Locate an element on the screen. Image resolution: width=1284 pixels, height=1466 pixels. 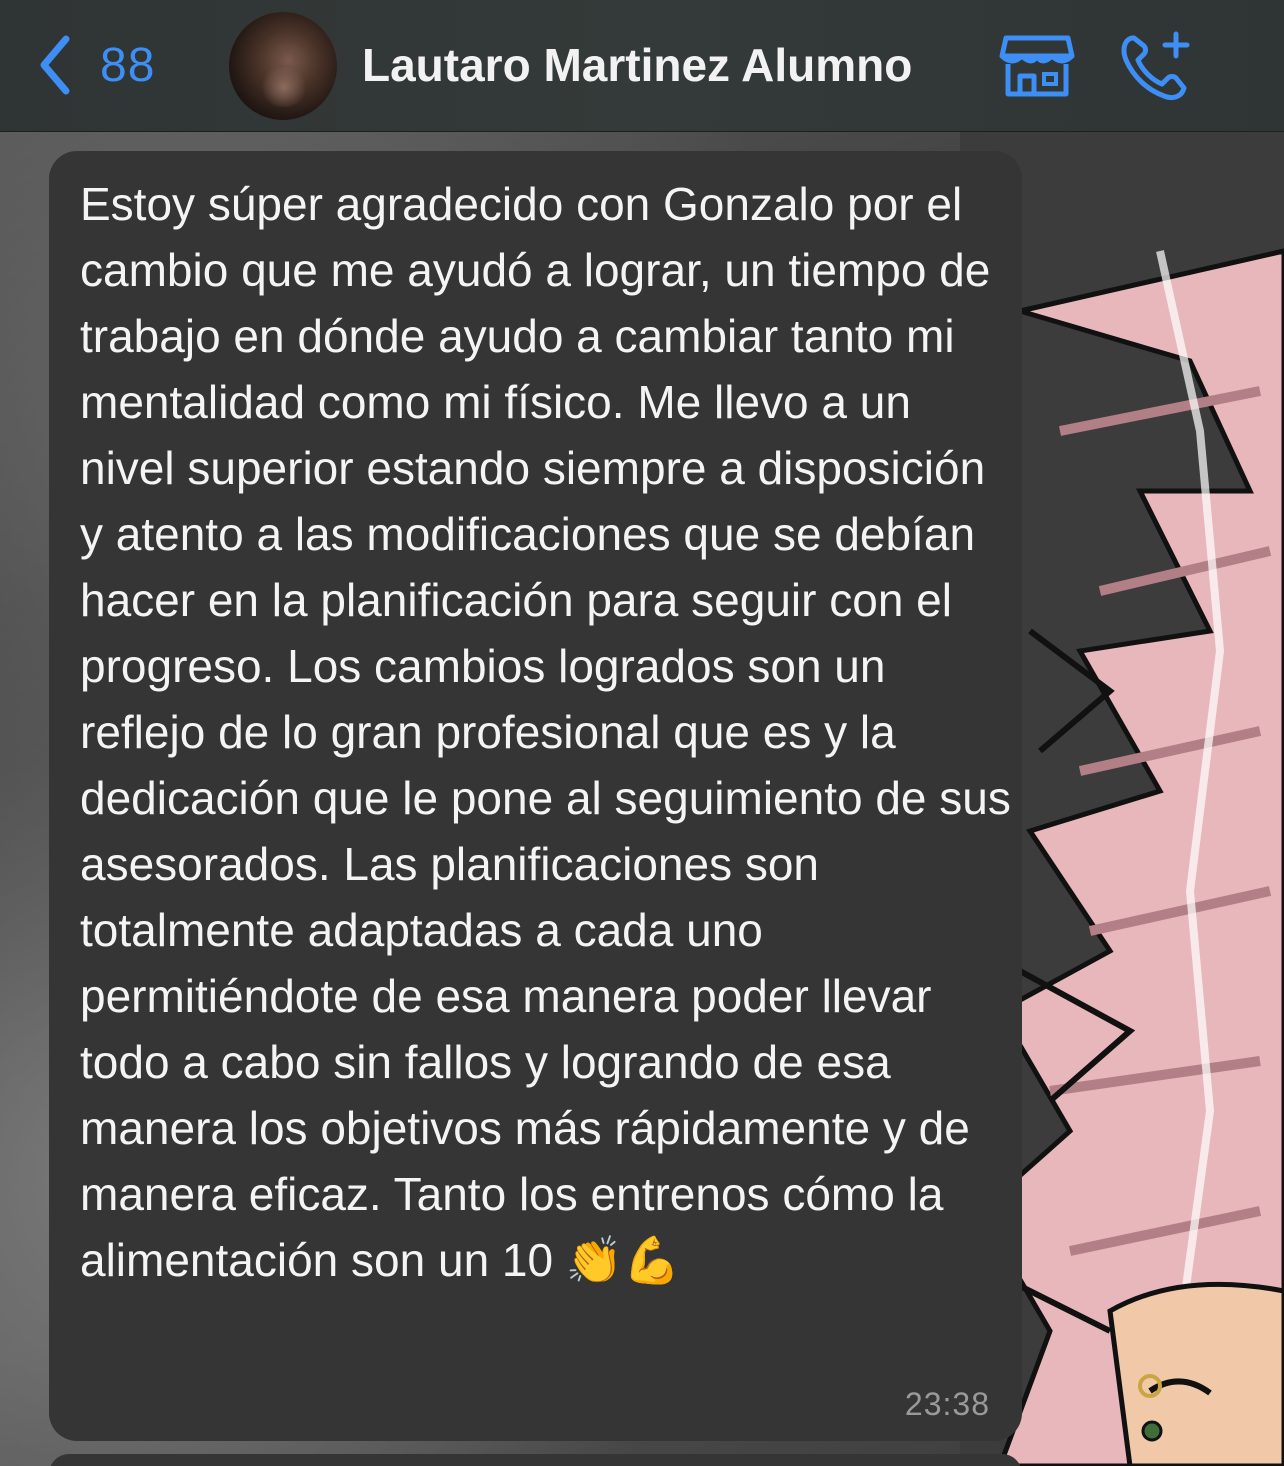
next-message-bubble is located at coordinates (535, 1460).